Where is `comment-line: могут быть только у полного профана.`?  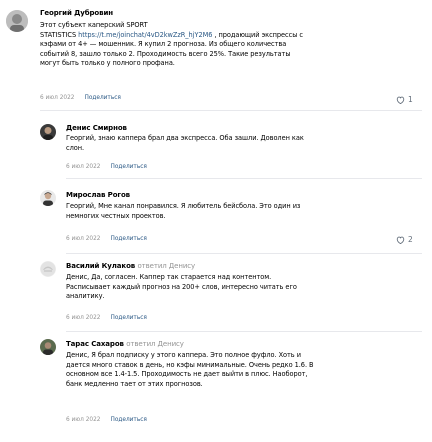
comment-line: могут быть только у полного профана. is located at coordinates (107, 63).